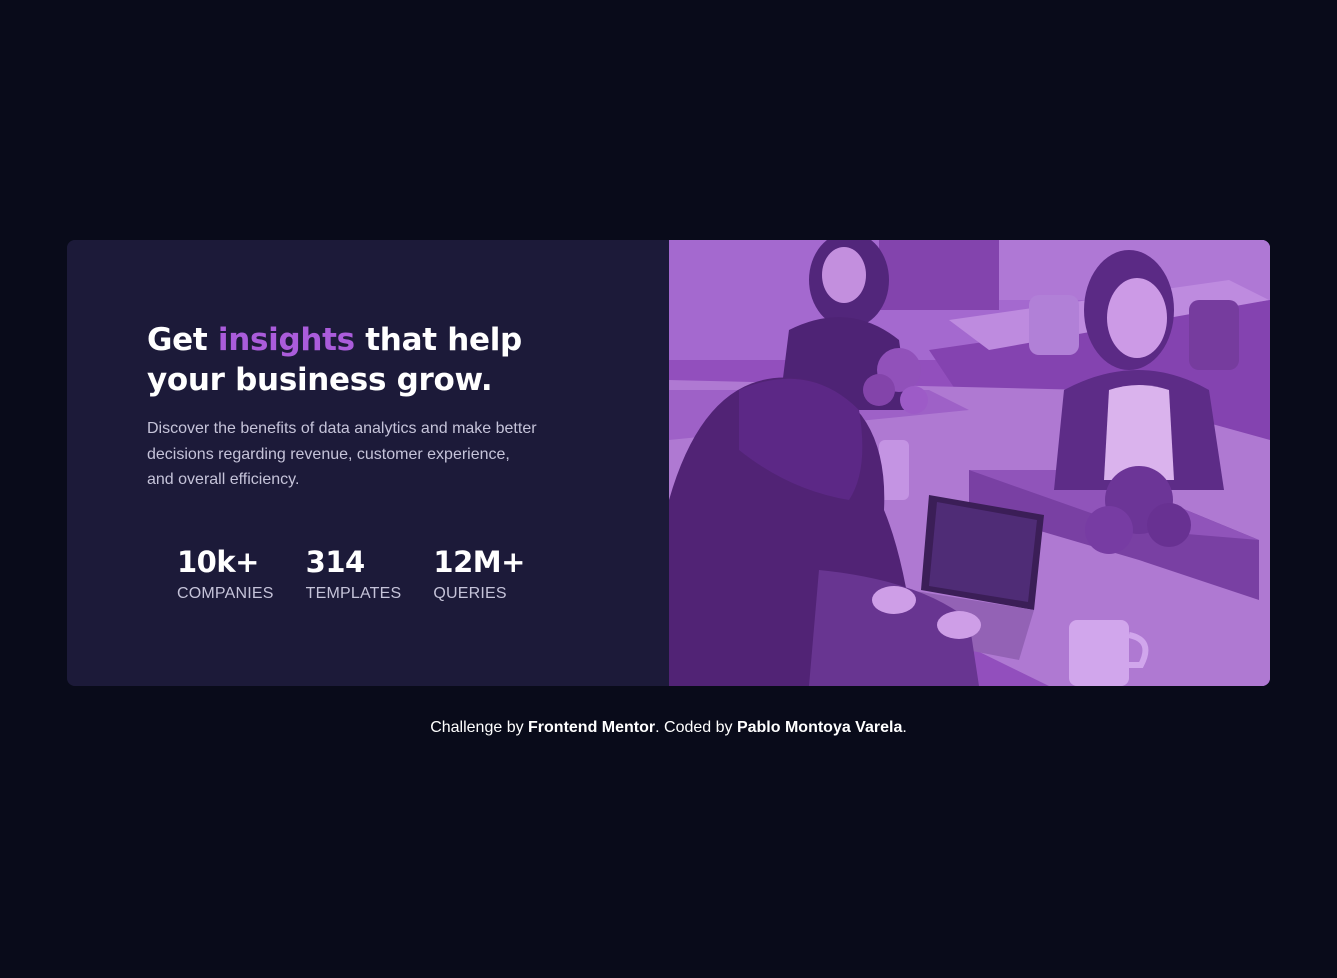 This screenshot has height=978, width=1337. I want to click on stat-companies: 10k+ COMPANIES, so click(225, 572).